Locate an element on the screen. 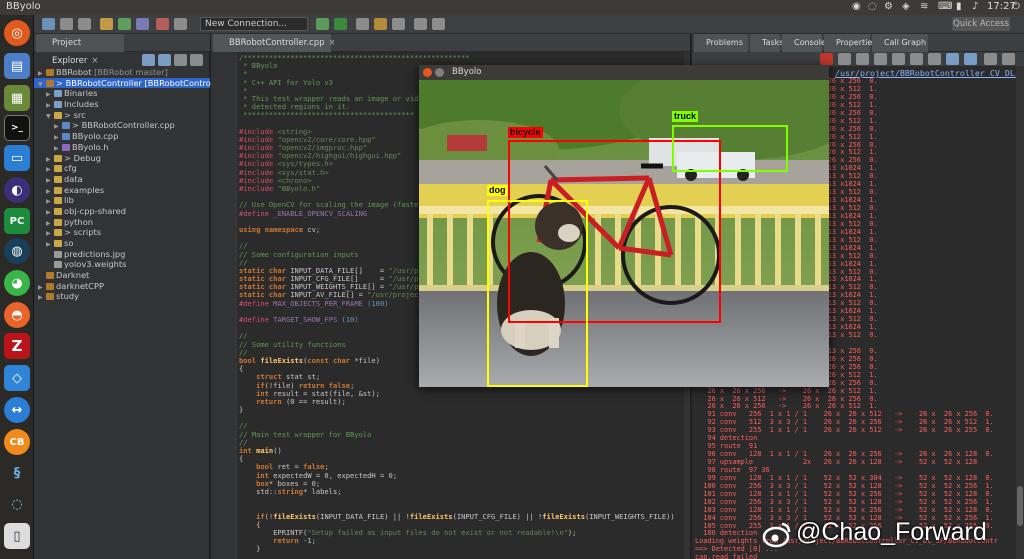 This screenshot has height=559, width=1024. settings-indicator-icon: ⚙ is located at coordinates (888, 6).